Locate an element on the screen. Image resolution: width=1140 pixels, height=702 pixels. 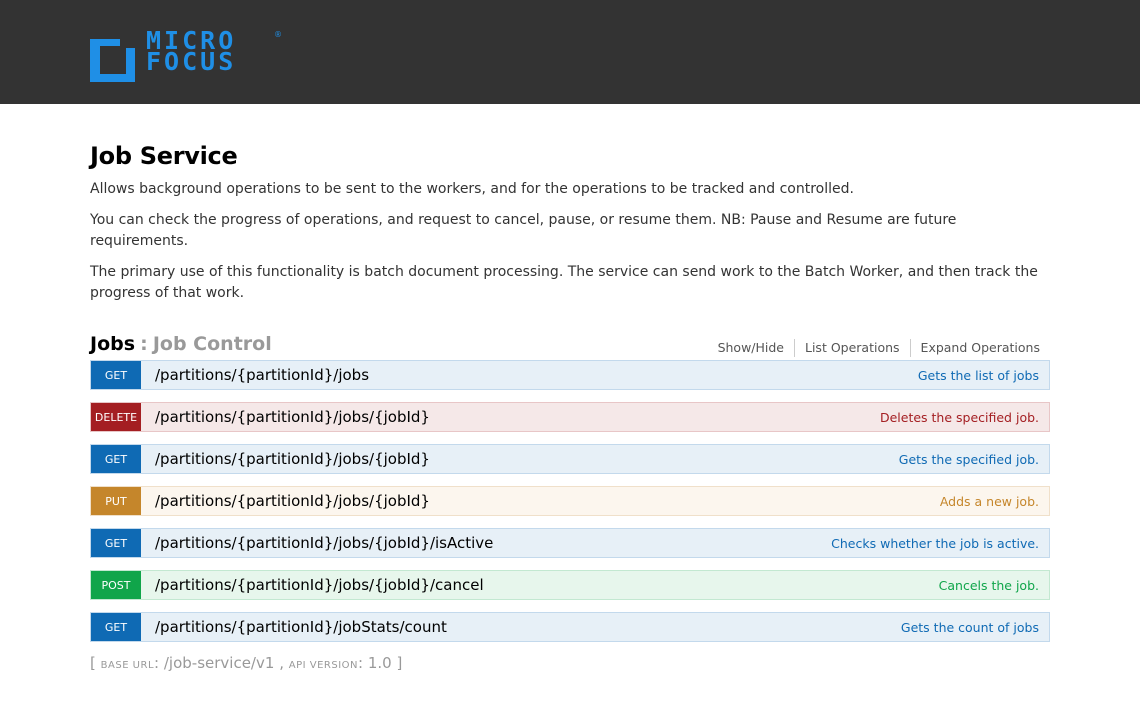
show-hide-link: Show/Hide is located at coordinates (751, 348).